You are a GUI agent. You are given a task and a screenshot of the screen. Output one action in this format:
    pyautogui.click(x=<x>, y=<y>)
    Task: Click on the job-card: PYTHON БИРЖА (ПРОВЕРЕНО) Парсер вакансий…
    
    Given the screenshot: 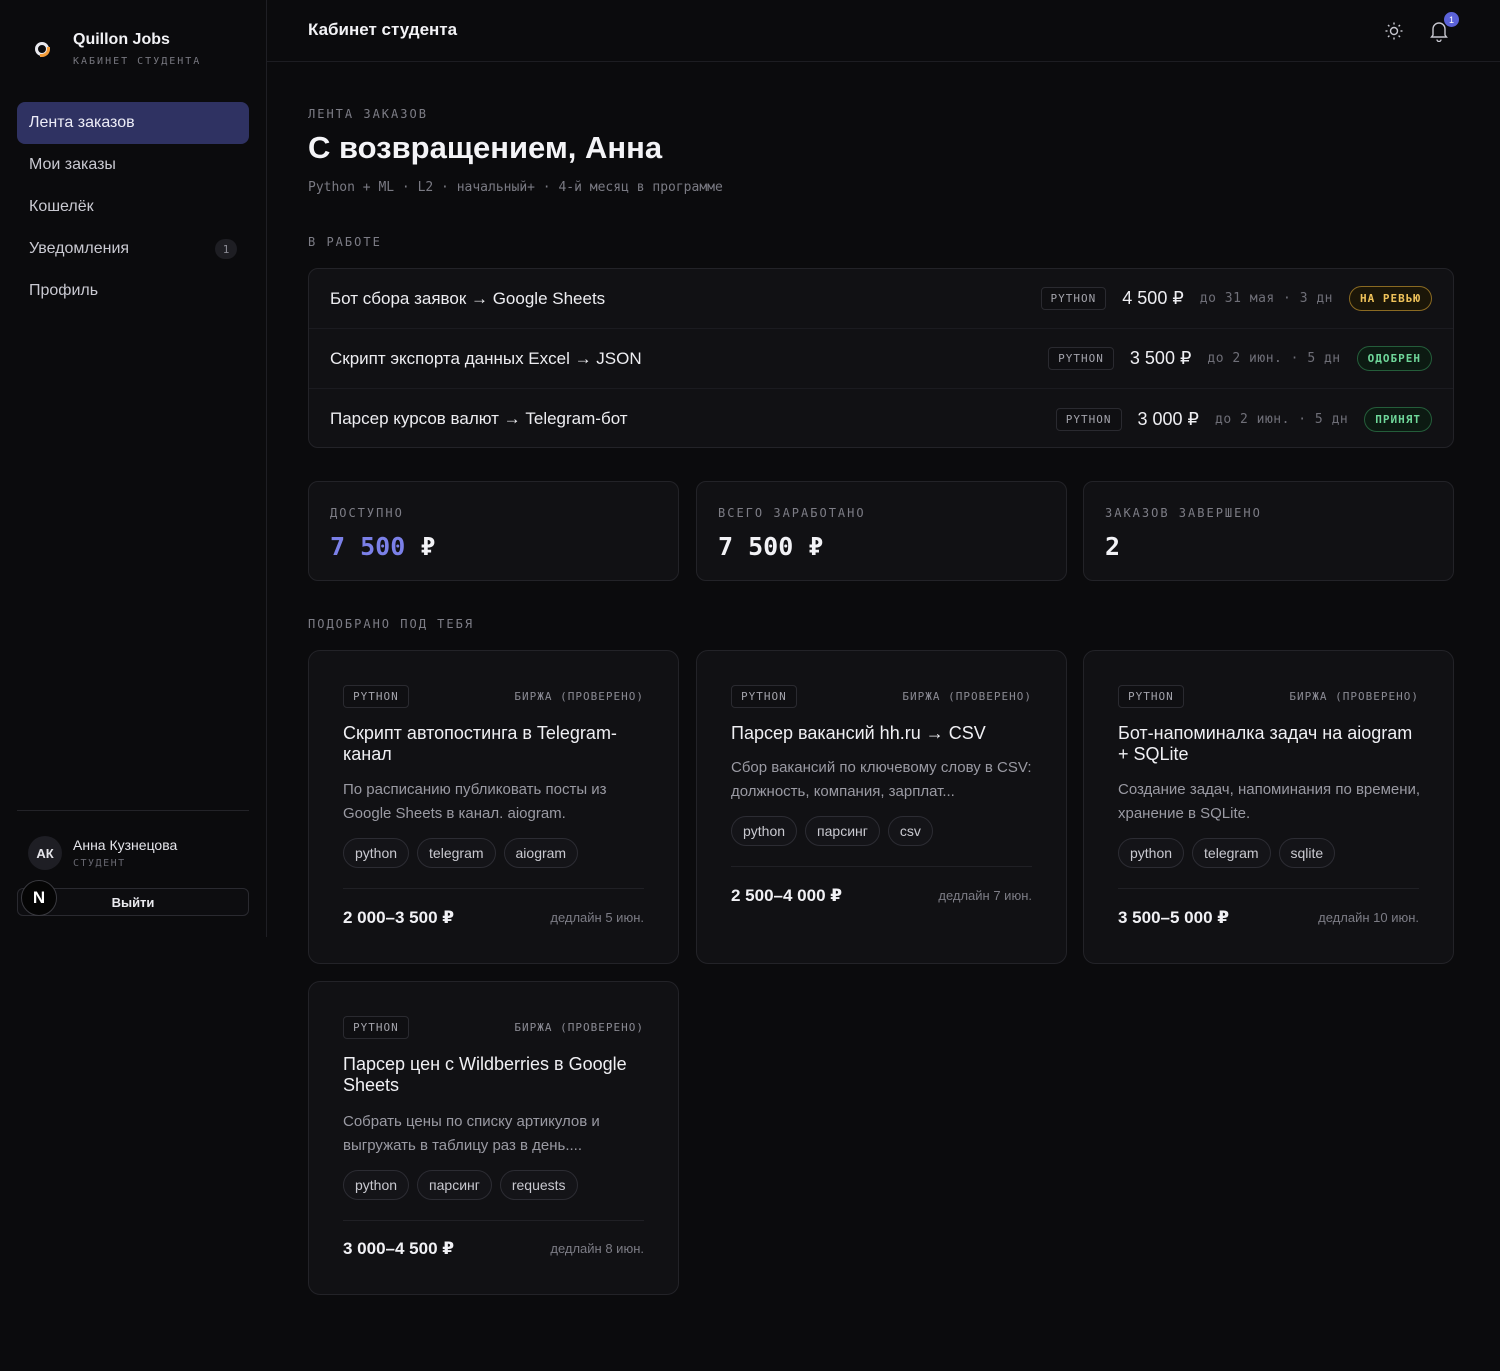 What is the action you would take?
    pyautogui.click(x=881, y=807)
    